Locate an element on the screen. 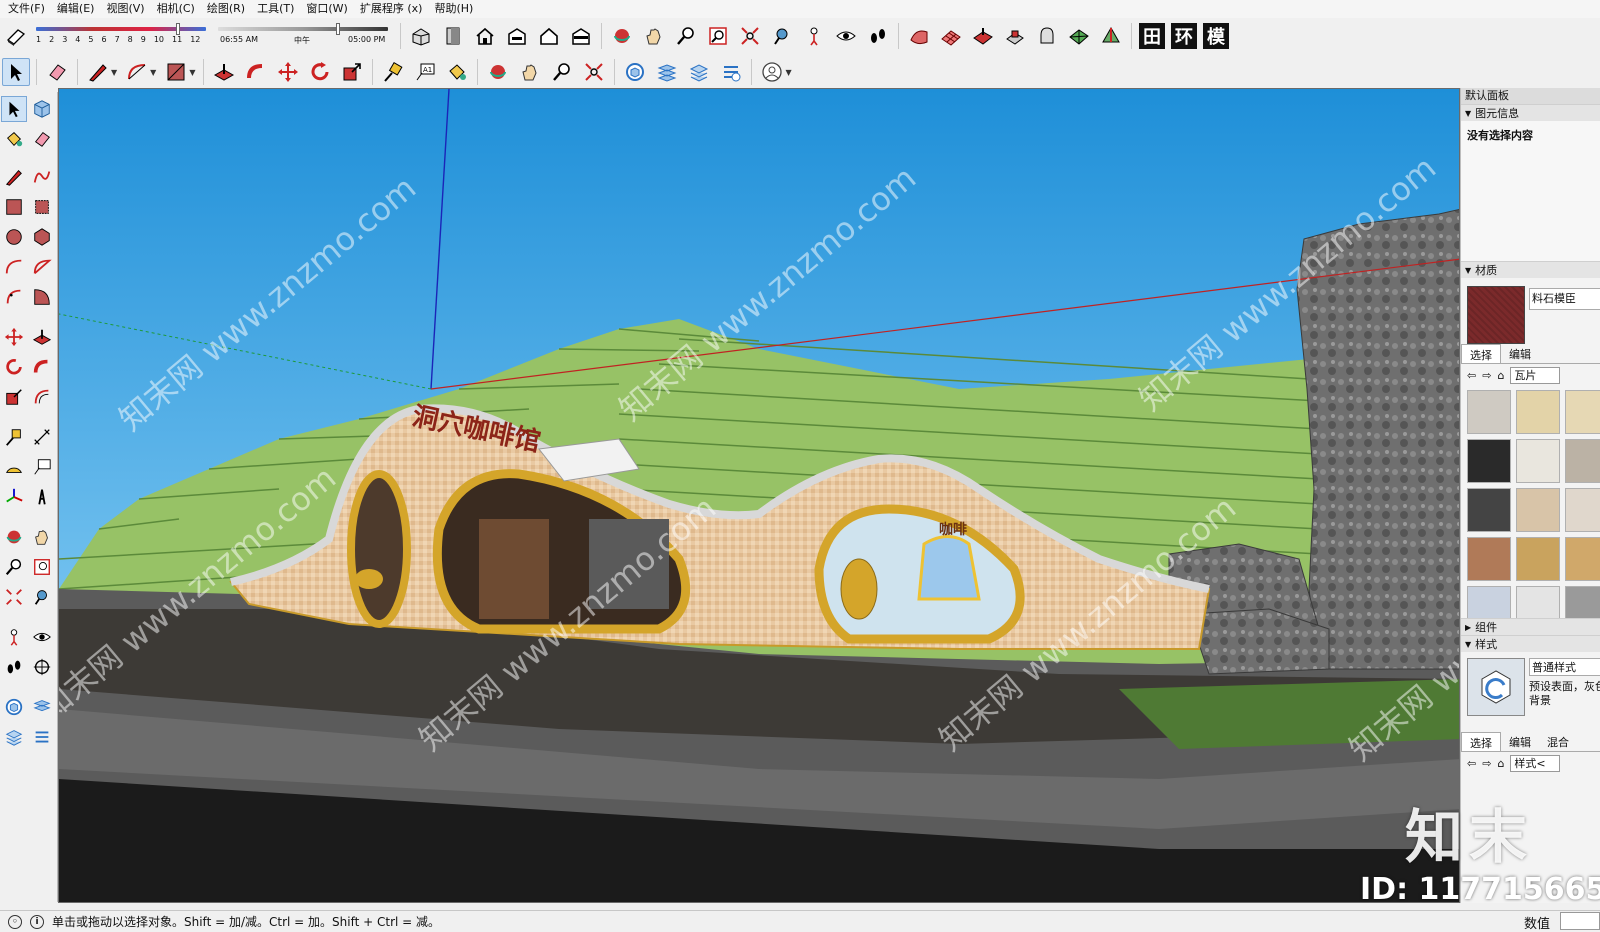 Image resolution: width=1600 pixels, height=932 pixels. axes-tool is located at coordinates (14, 497).